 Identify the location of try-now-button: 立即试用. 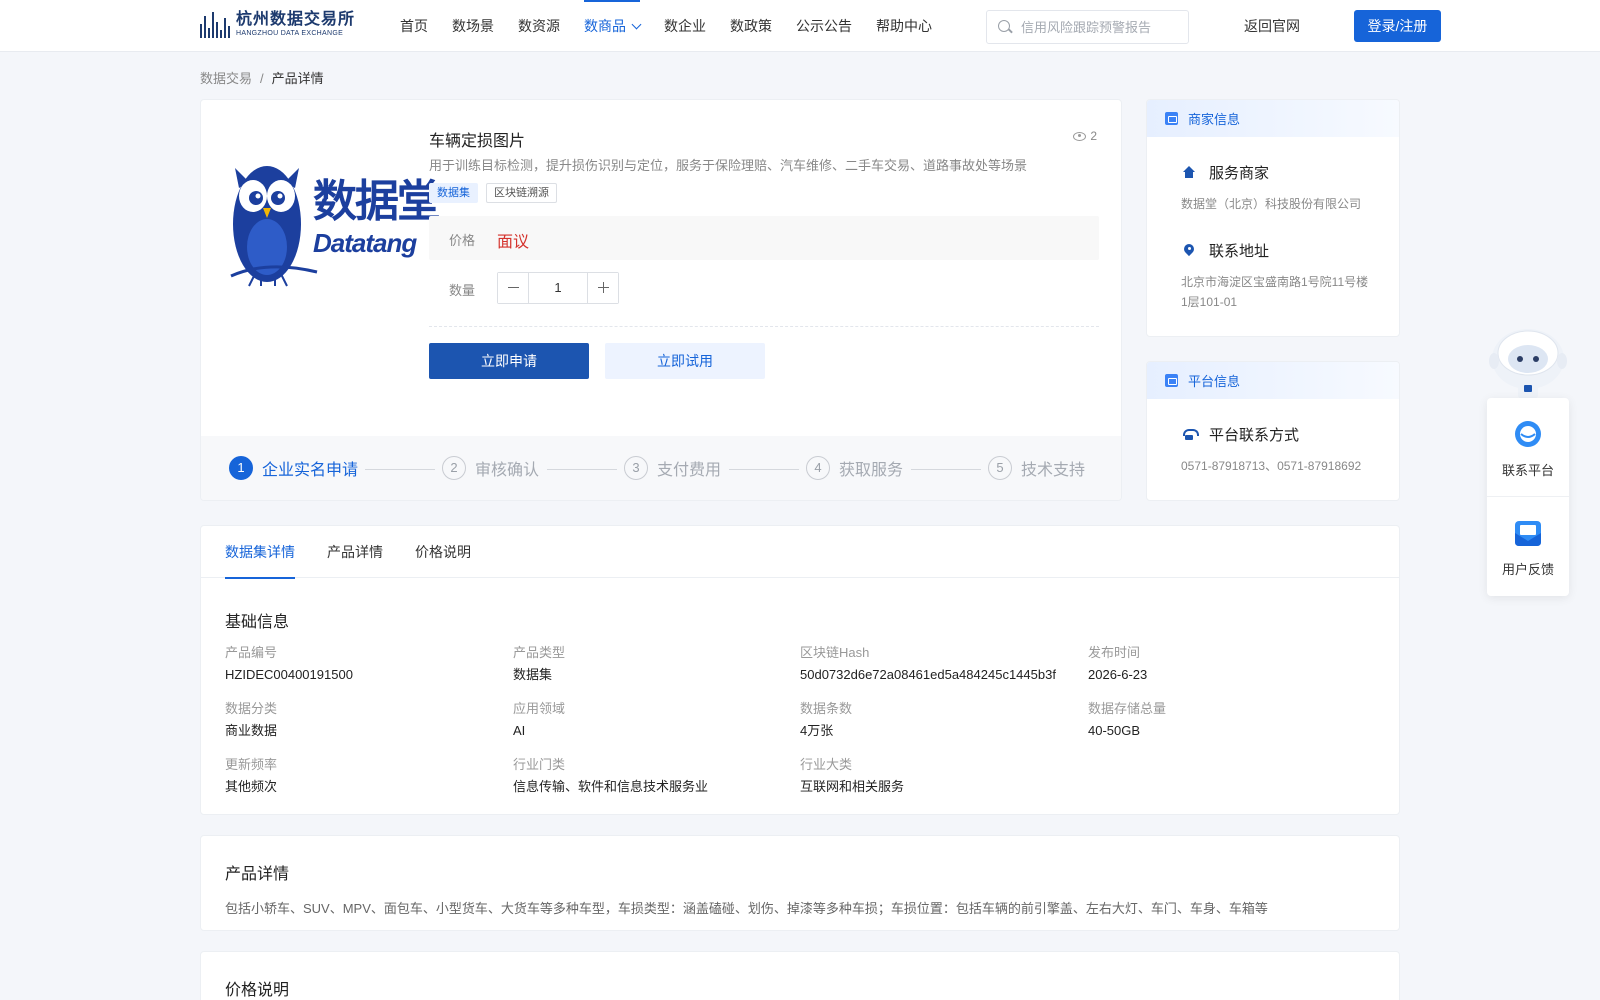
(685, 361).